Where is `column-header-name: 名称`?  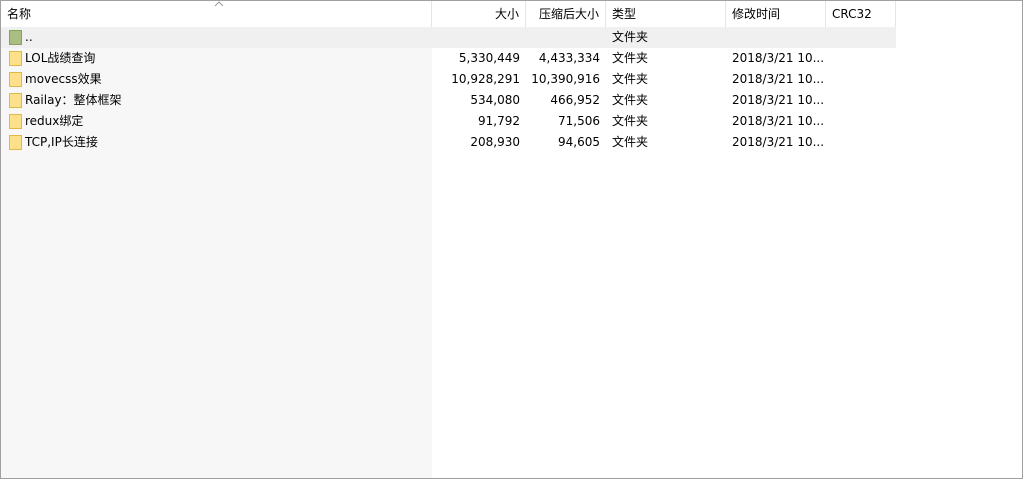 column-header-name: 名称 is located at coordinates (216, 14).